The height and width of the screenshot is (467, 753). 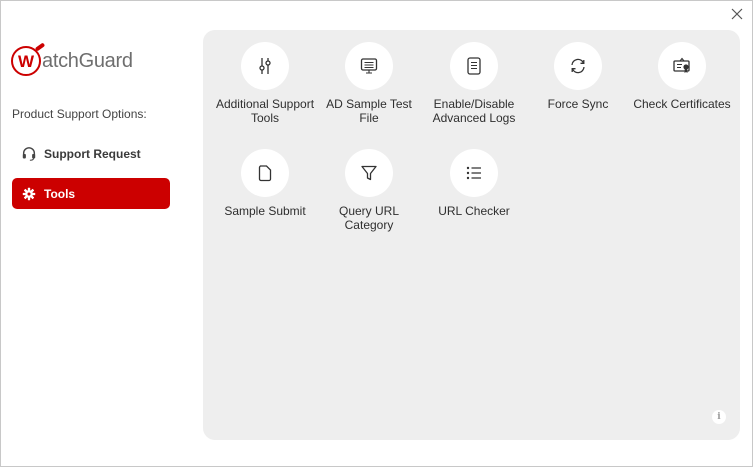 What do you see at coordinates (473, 173) in the screenshot?
I see `list-icon` at bounding box center [473, 173].